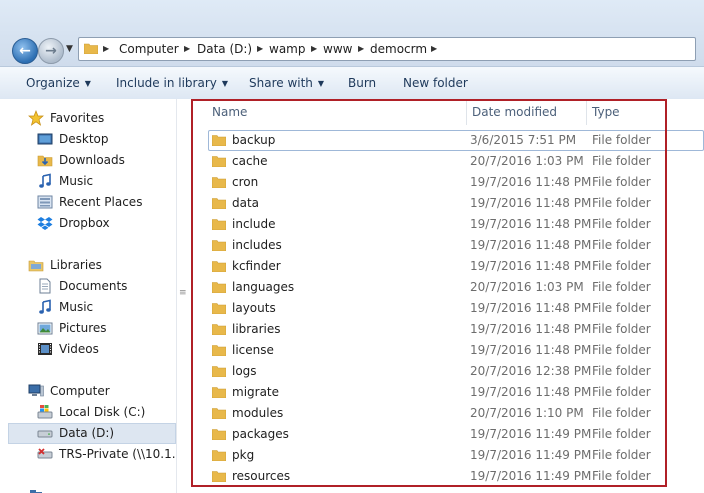 The width and height of the screenshot is (704, 493). I want to click on file-row: languages 20/7/2016 1:03 PM File folder, so click(456, 287).